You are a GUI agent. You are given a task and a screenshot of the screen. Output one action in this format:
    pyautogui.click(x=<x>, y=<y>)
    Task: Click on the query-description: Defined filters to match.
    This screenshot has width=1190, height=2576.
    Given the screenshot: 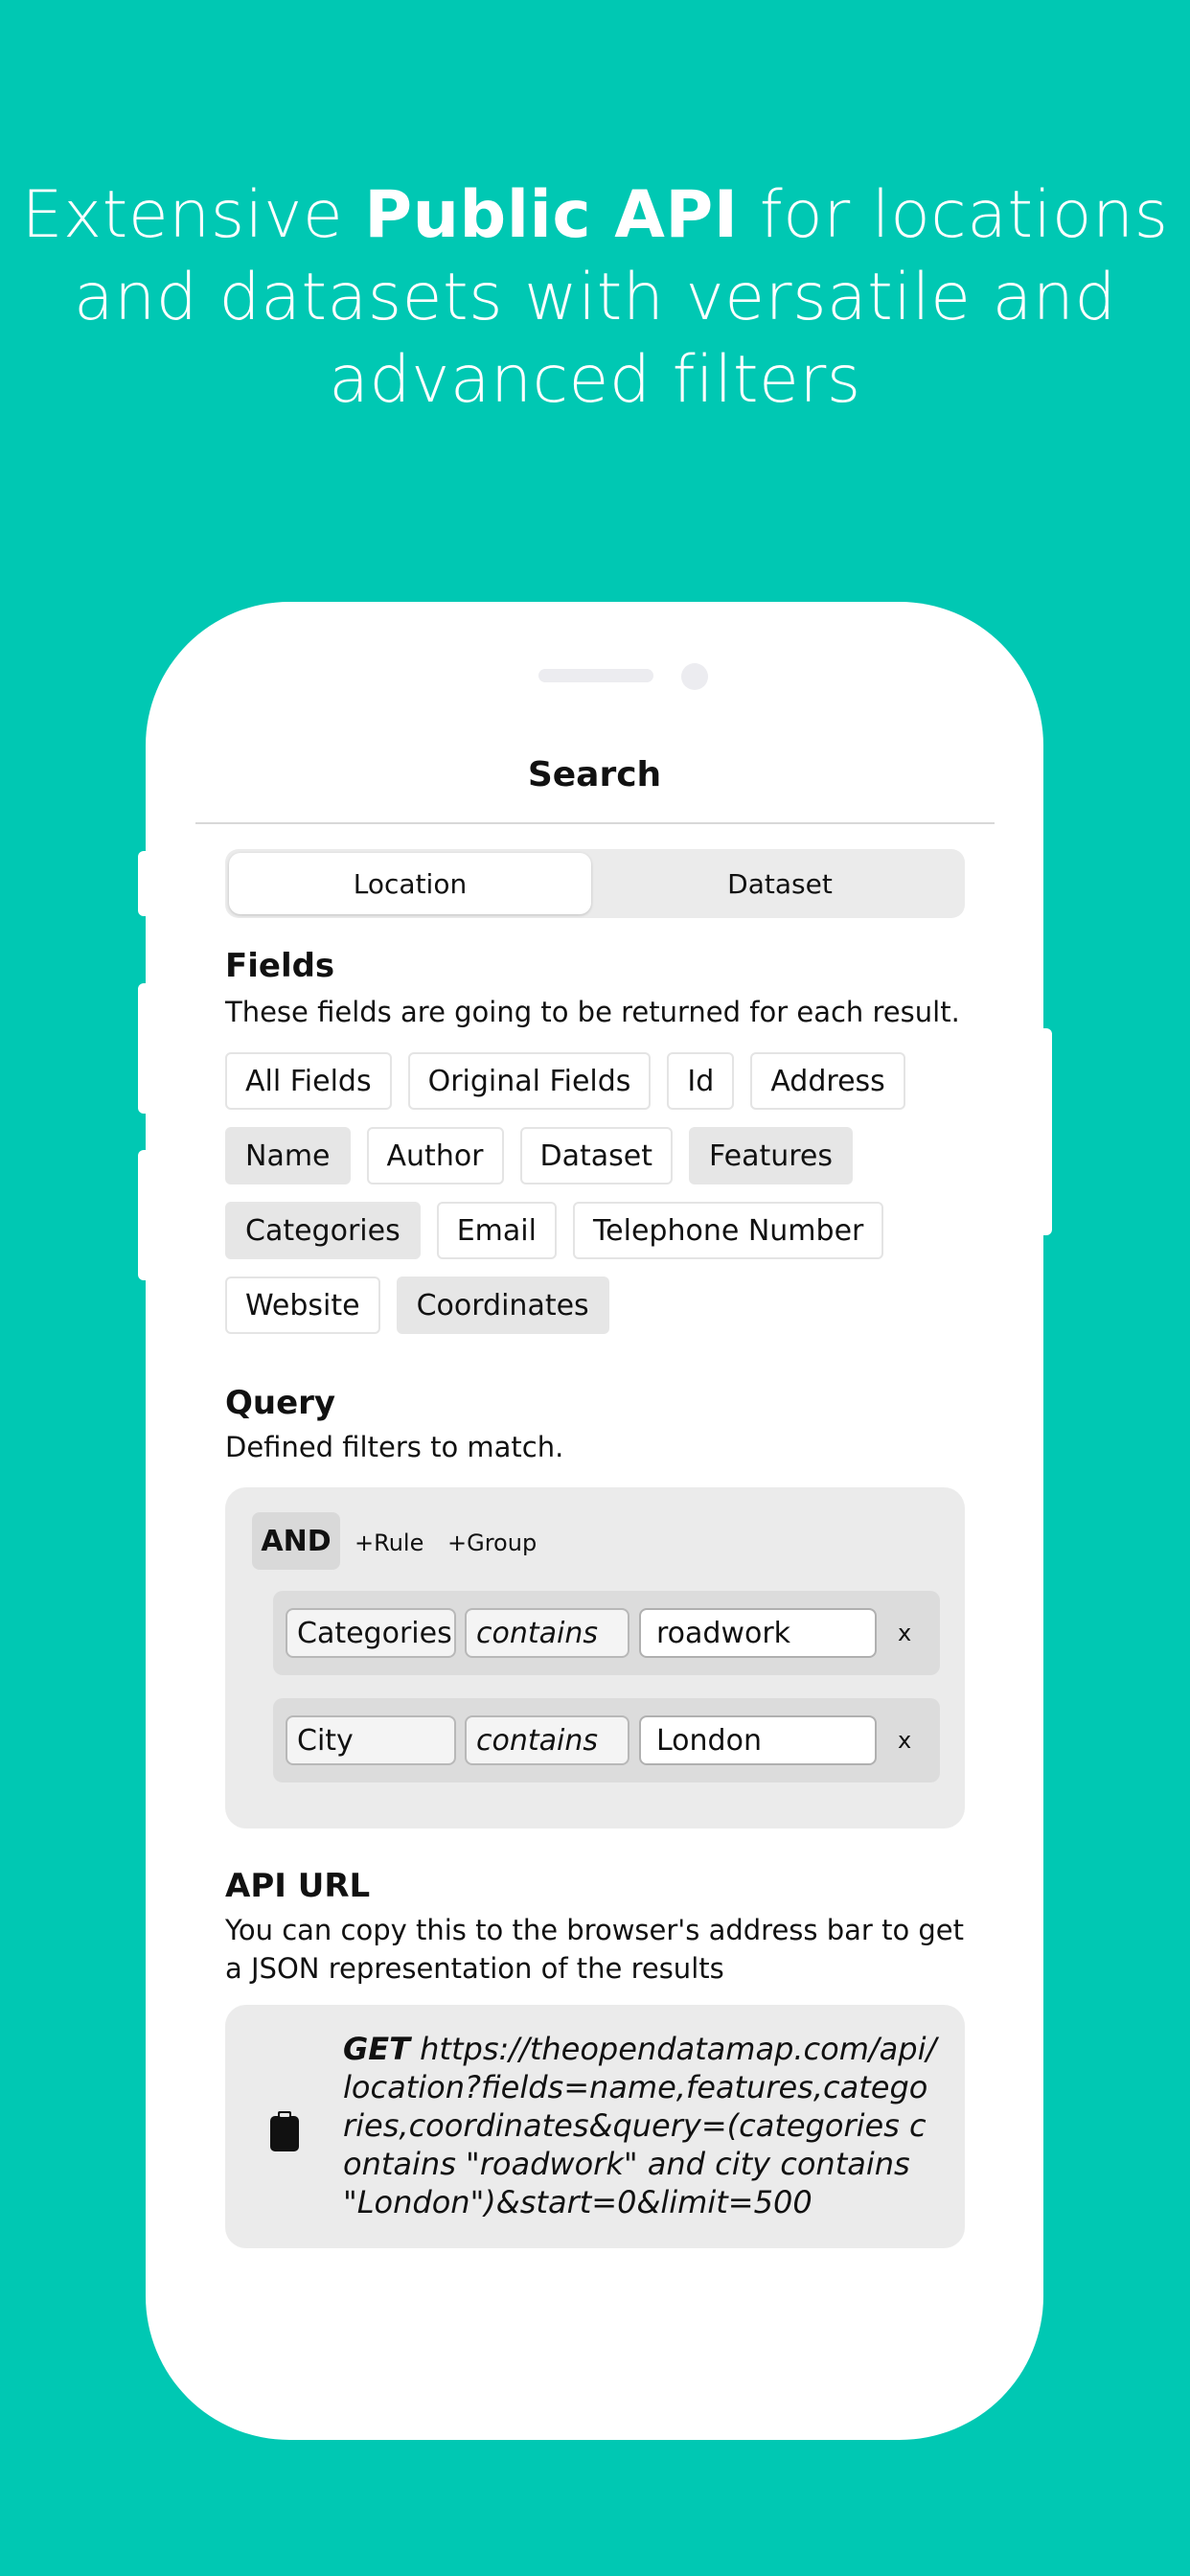 What is the action you would take?
    pyautogui.click(x=395, y=1447)
    